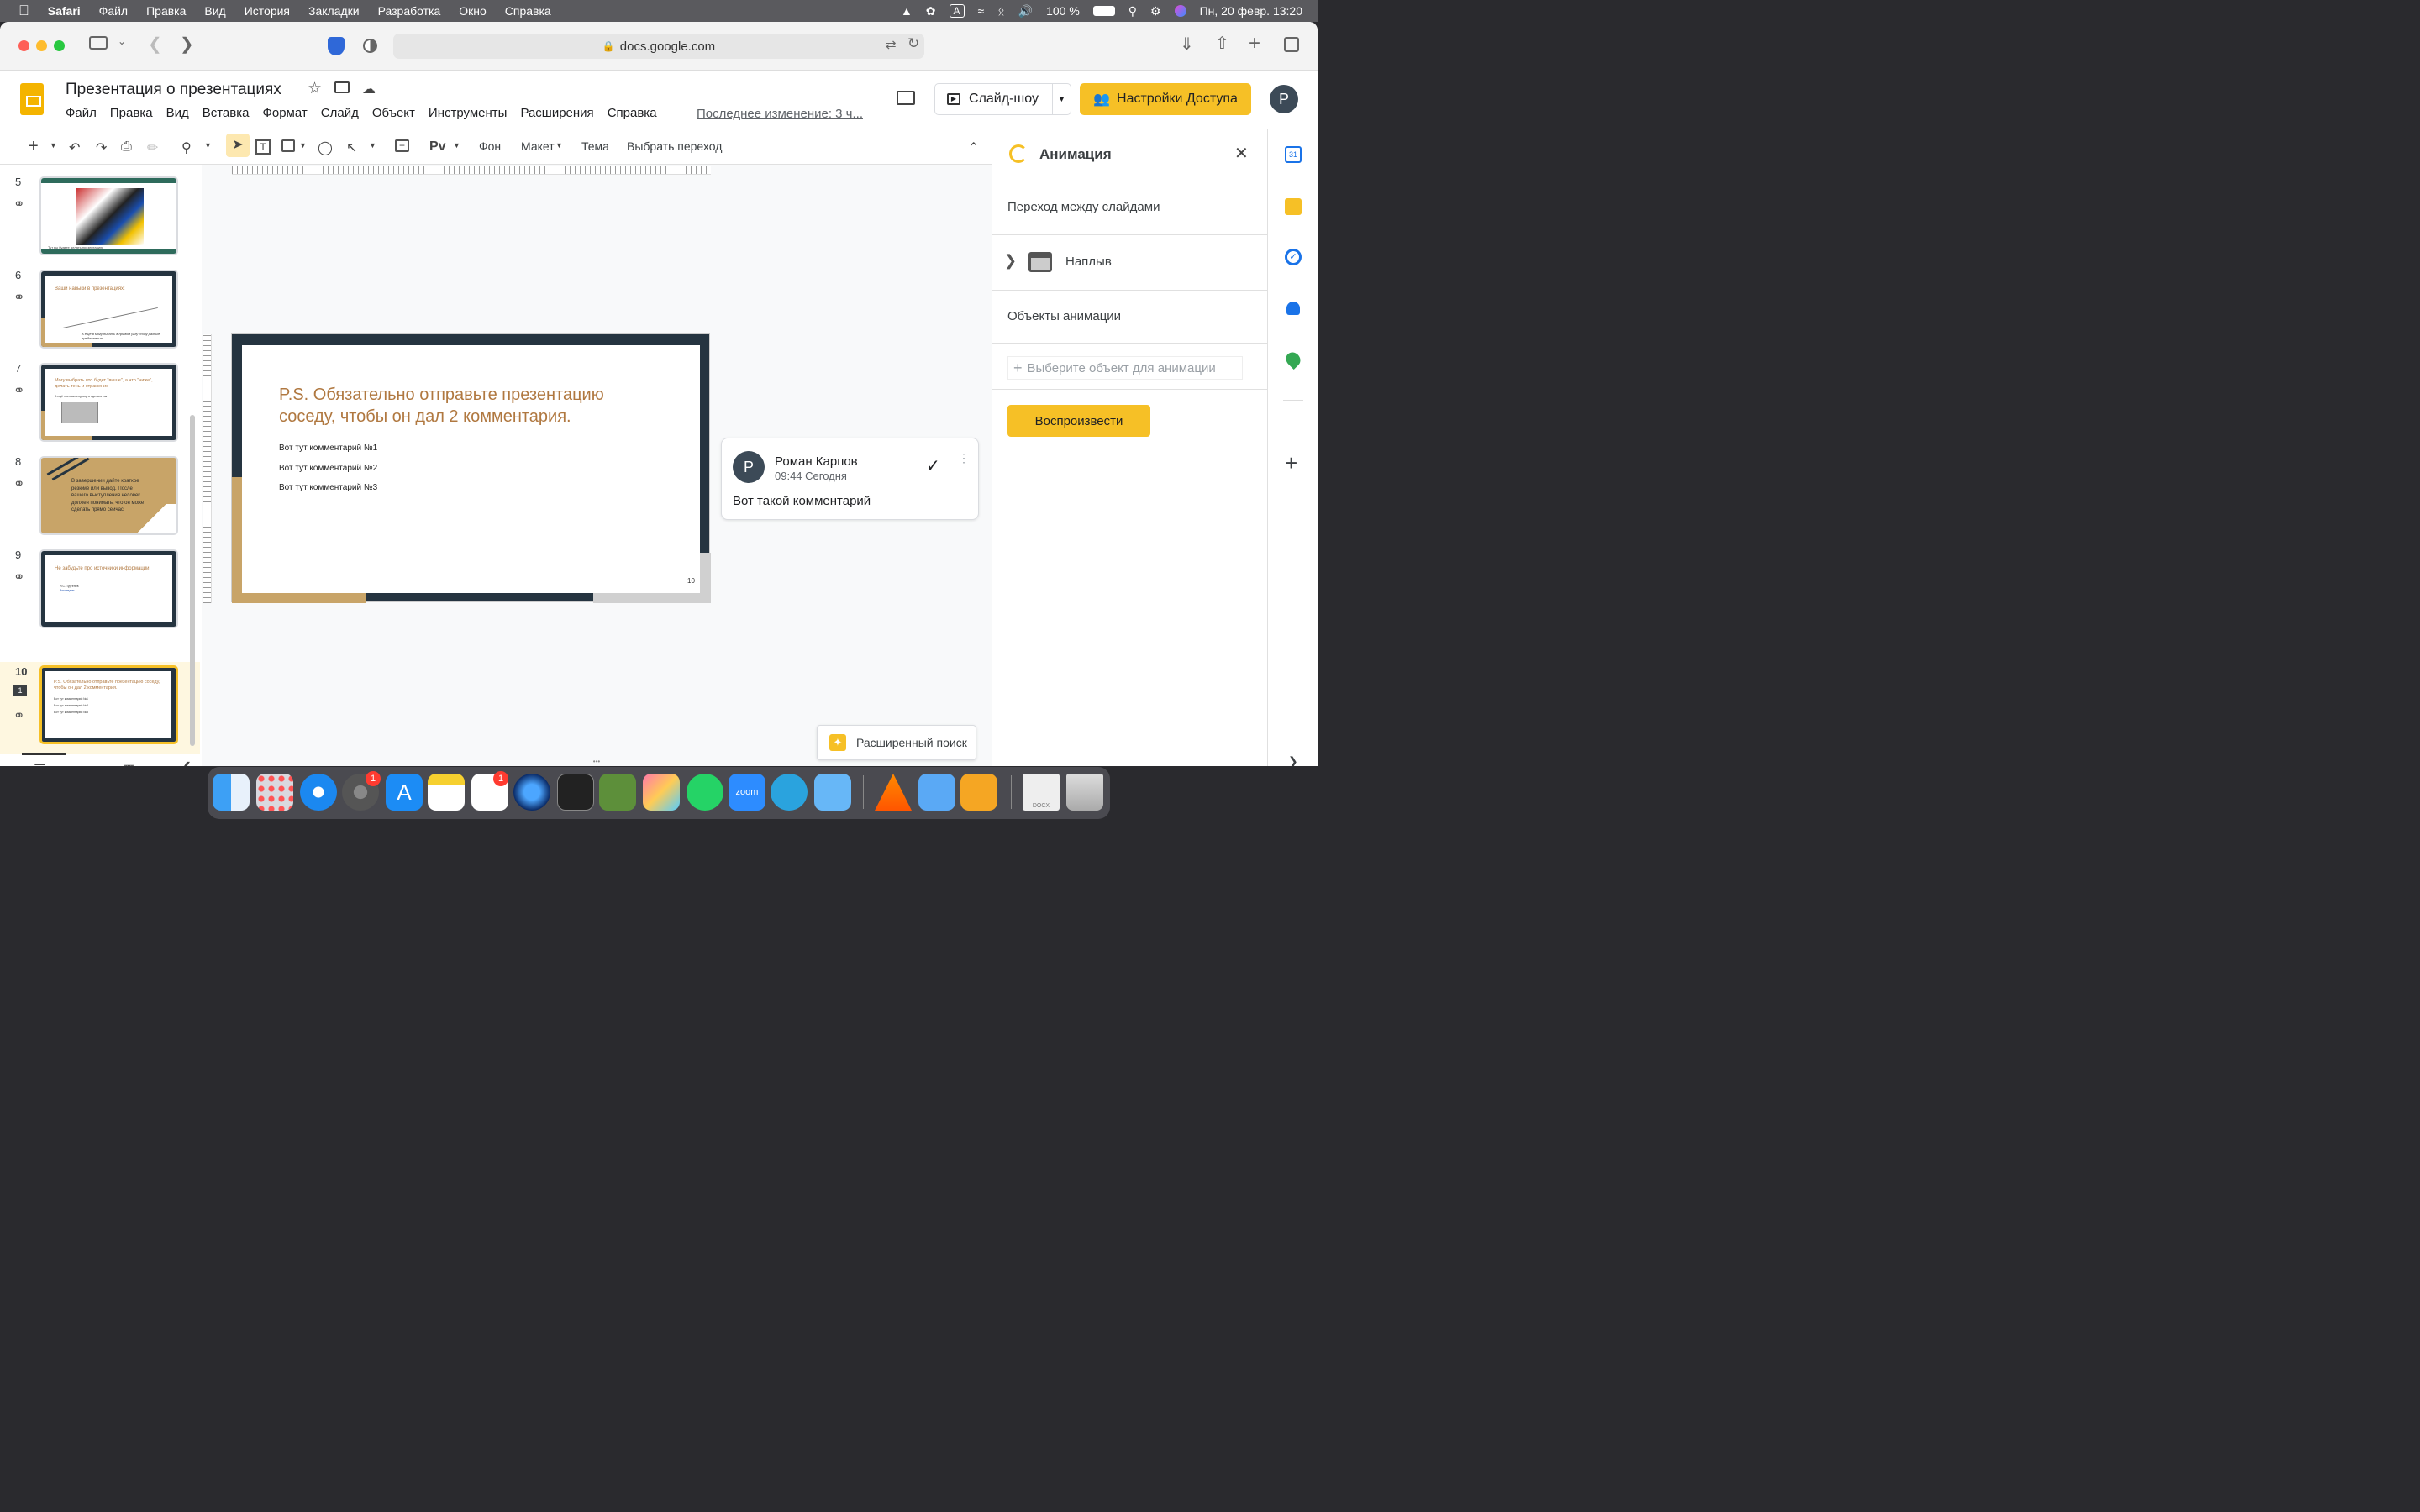 This screenshot has width=2420, height=1512. I want to click on input-tools-icon: Pv, so click(437, 147).